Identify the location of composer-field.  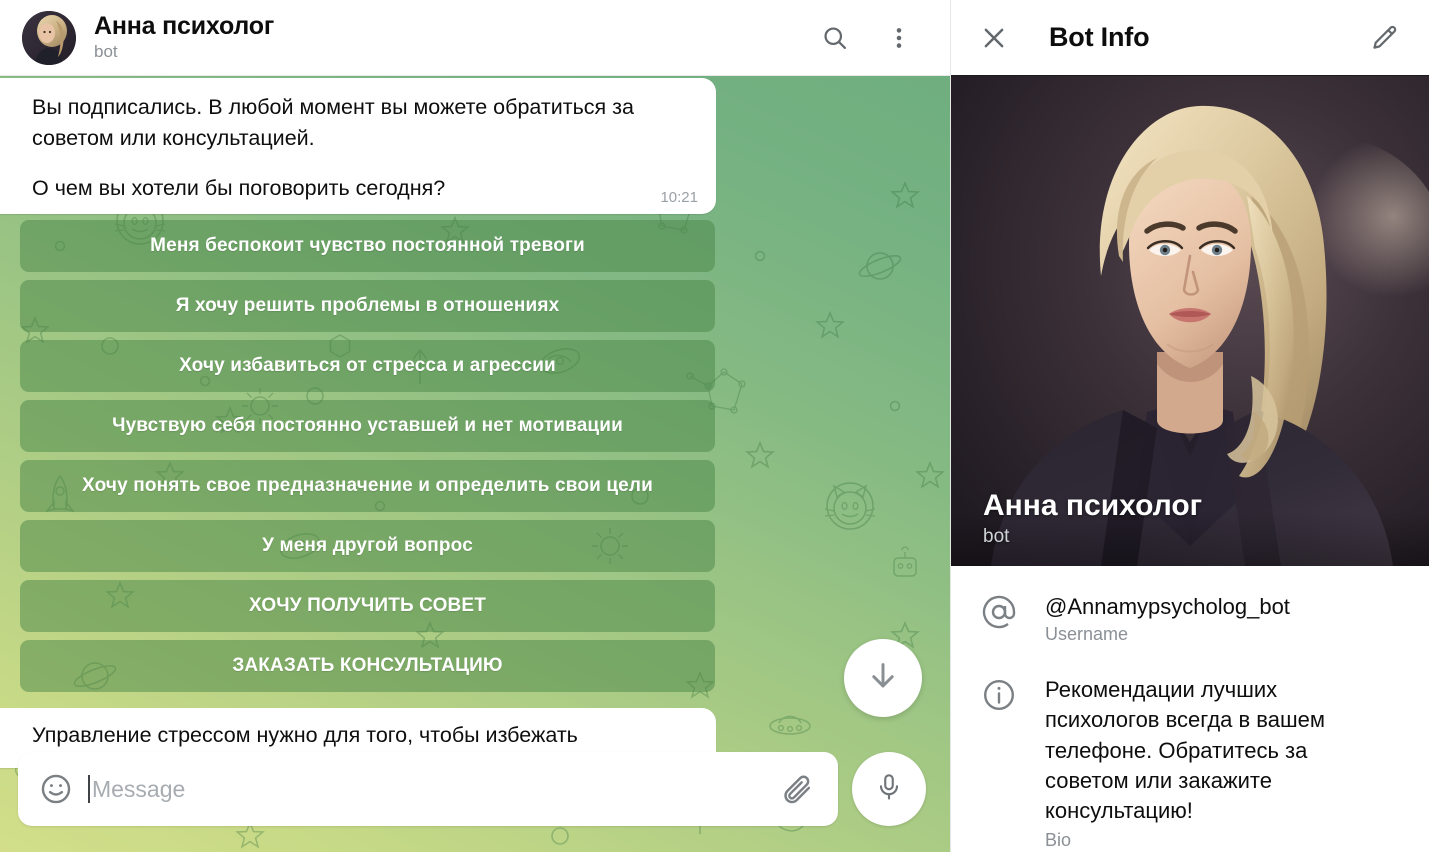
(428, 789).